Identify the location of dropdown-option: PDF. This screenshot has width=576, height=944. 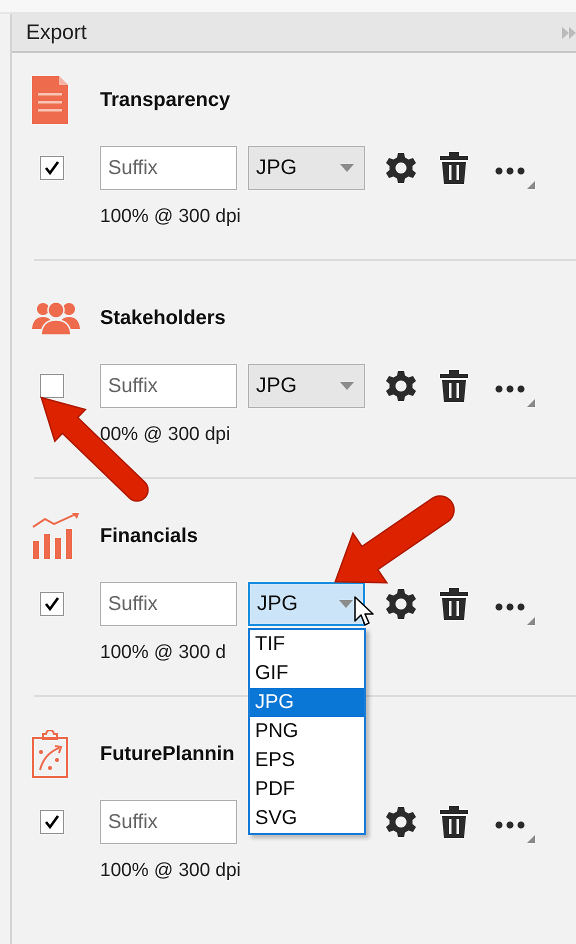
(307, 789).